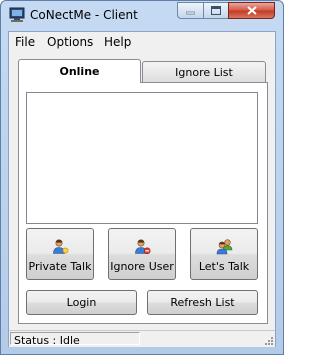  What do you see at coordinates (224, 266) in the screenshot?
I see `lets-talk-label: Let's Talk` at bounding box center [224, 266].